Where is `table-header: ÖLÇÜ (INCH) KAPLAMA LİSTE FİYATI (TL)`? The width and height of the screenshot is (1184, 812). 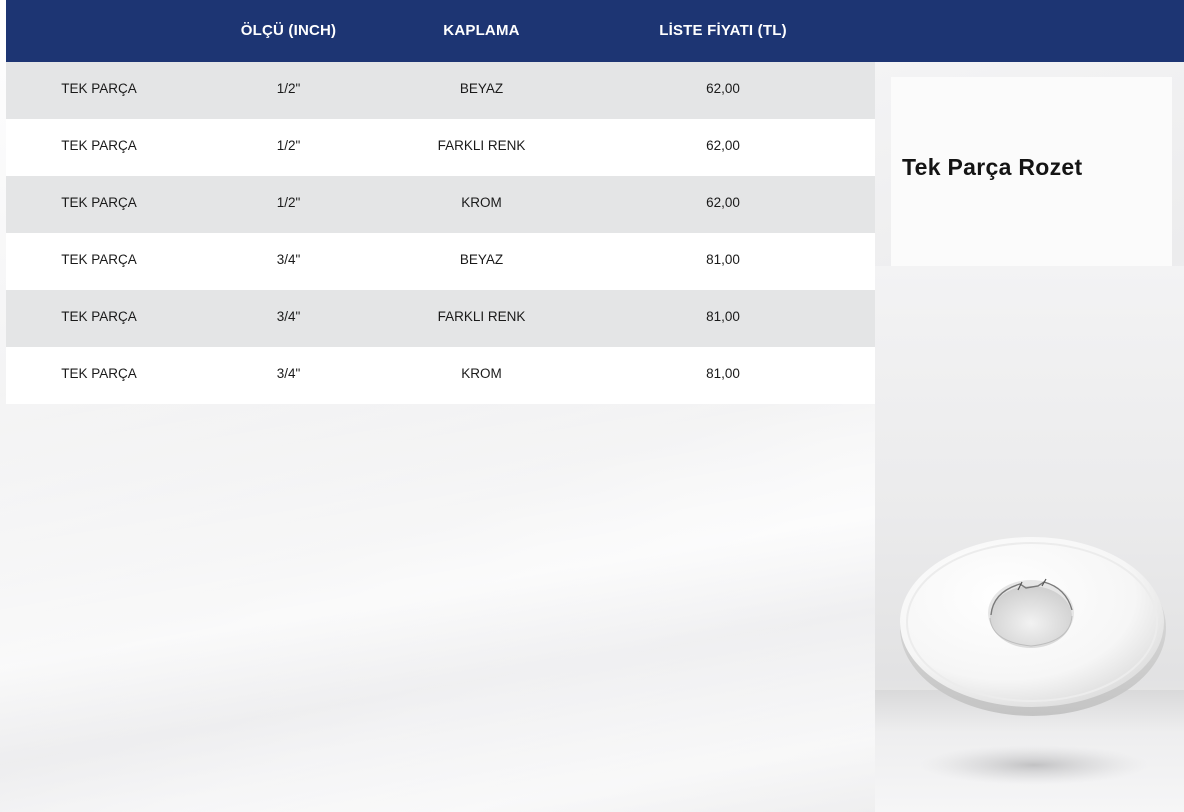 table-header: ÖLÇÜ (INCH) KAPLAMA LİSTE FİYATI (TL) is located at coordinates (595, 31).